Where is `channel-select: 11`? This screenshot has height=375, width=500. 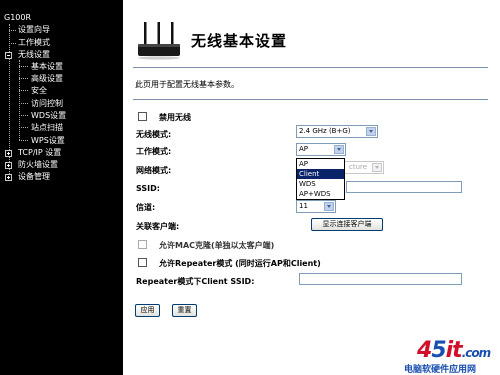 channel-select: 11 is located at coordinates (316, 206).